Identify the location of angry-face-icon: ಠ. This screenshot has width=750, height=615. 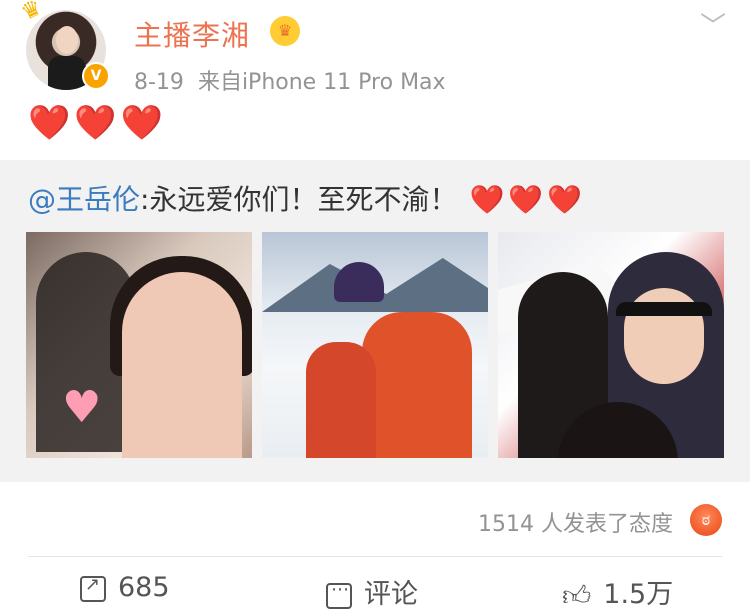
(706, 520).